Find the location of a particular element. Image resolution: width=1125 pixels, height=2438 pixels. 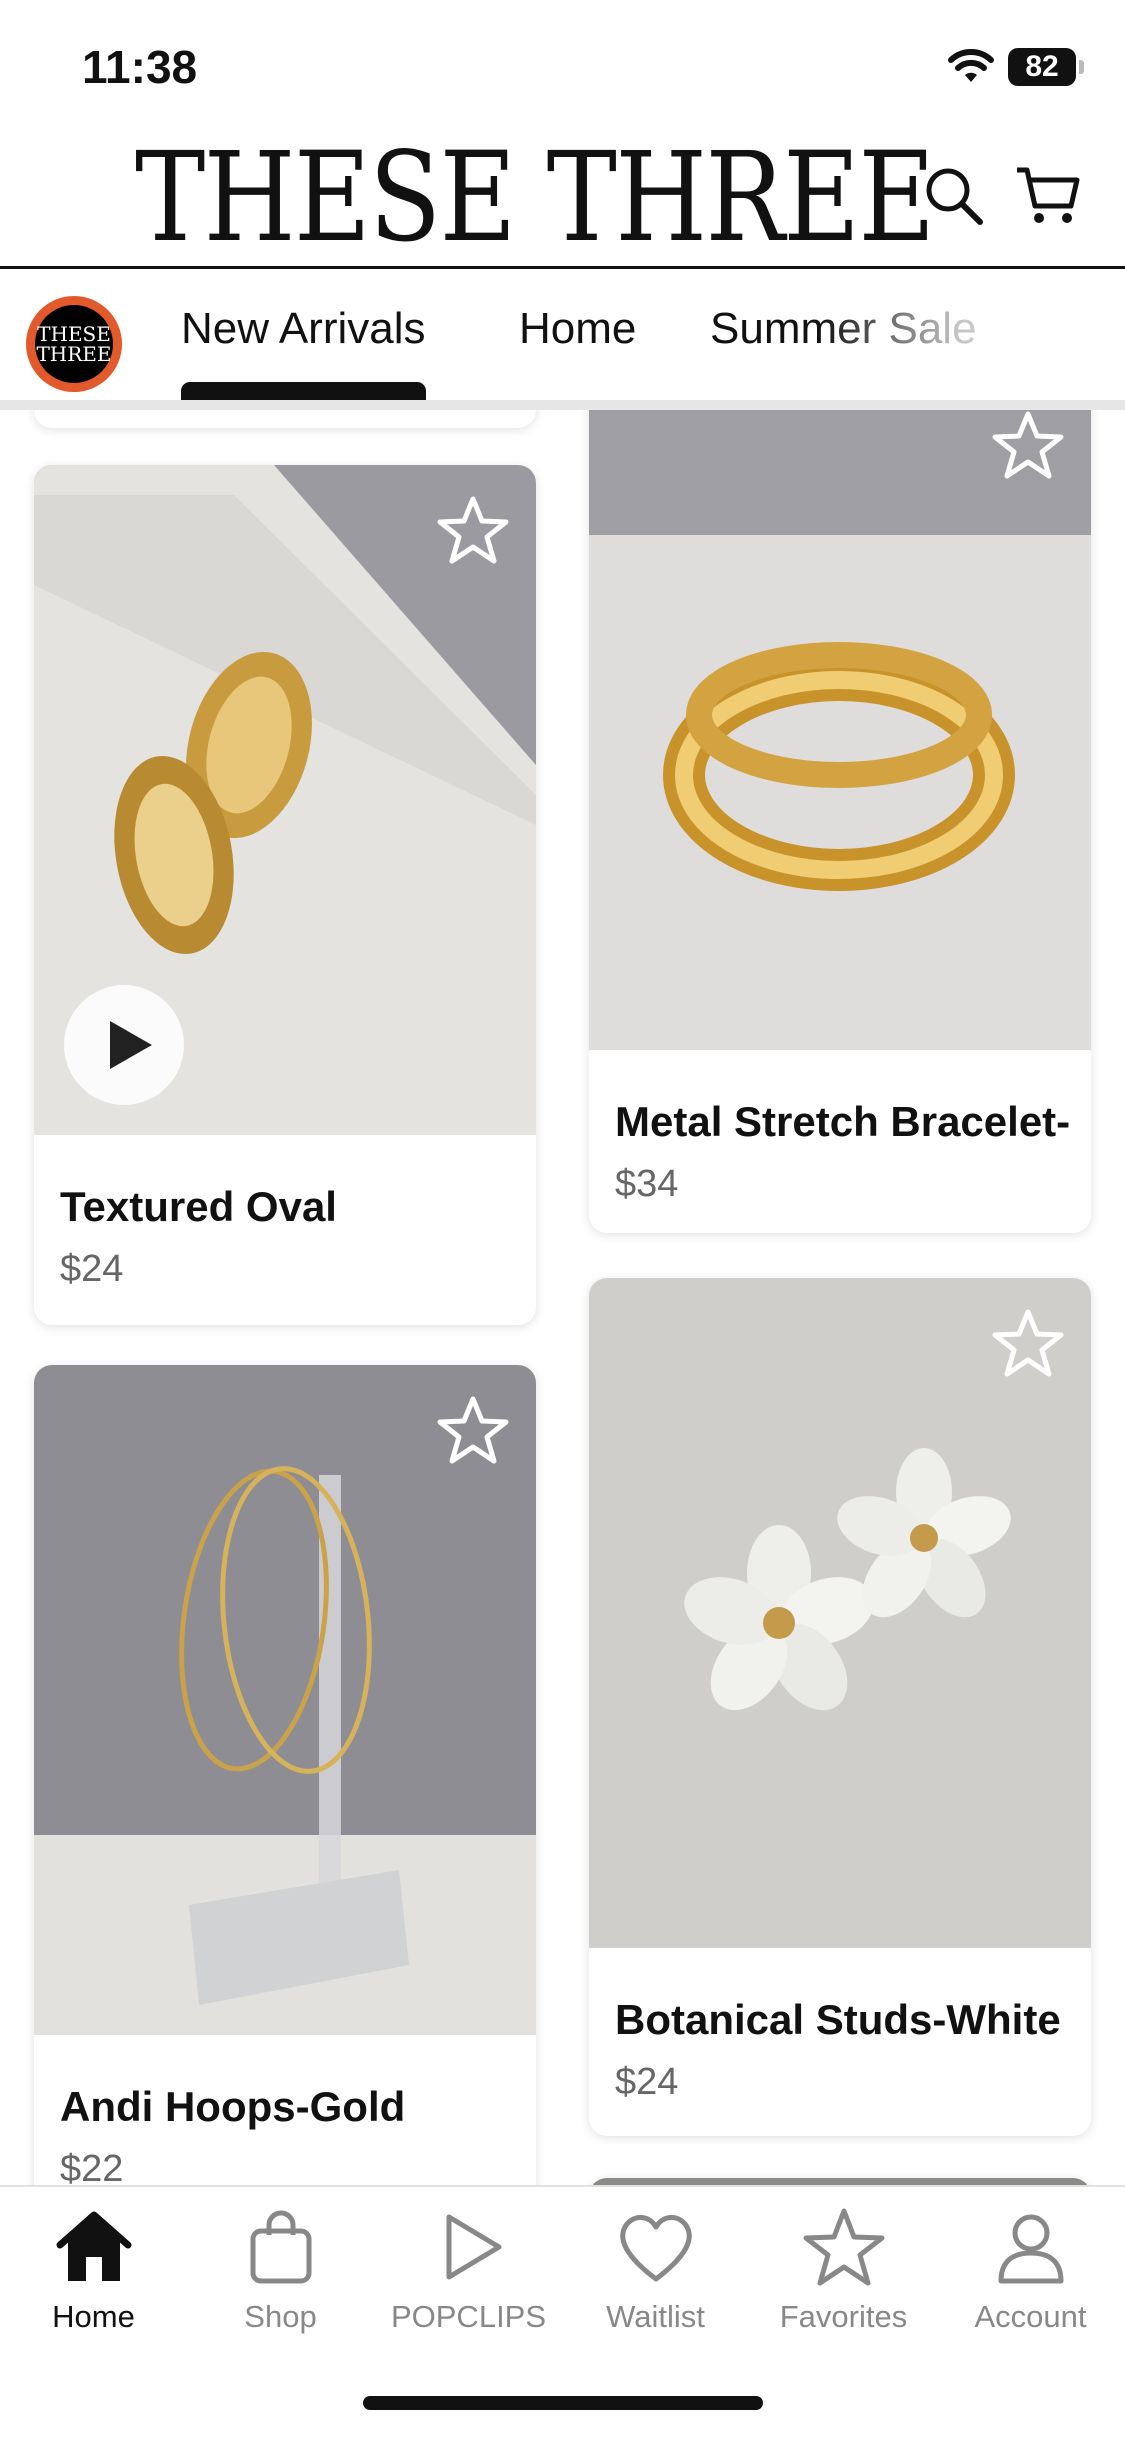

tab-new-arrivals: New Arrivals is located at coordinates (303, 352).